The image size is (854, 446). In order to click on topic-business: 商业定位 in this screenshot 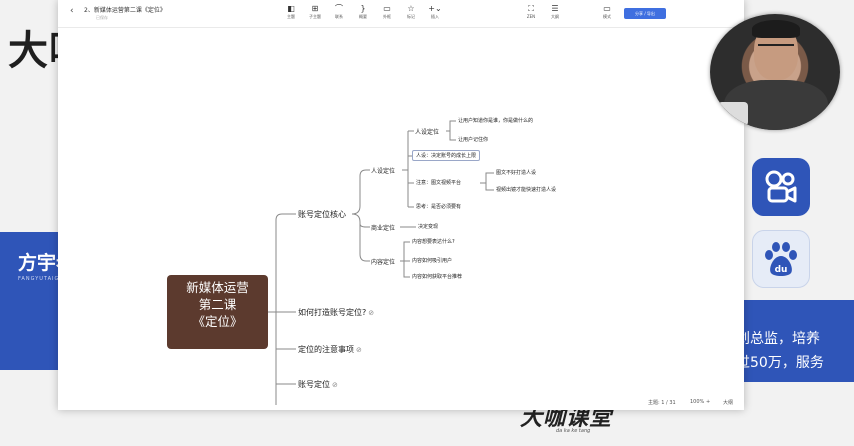, I will do `click(383, 227)`.